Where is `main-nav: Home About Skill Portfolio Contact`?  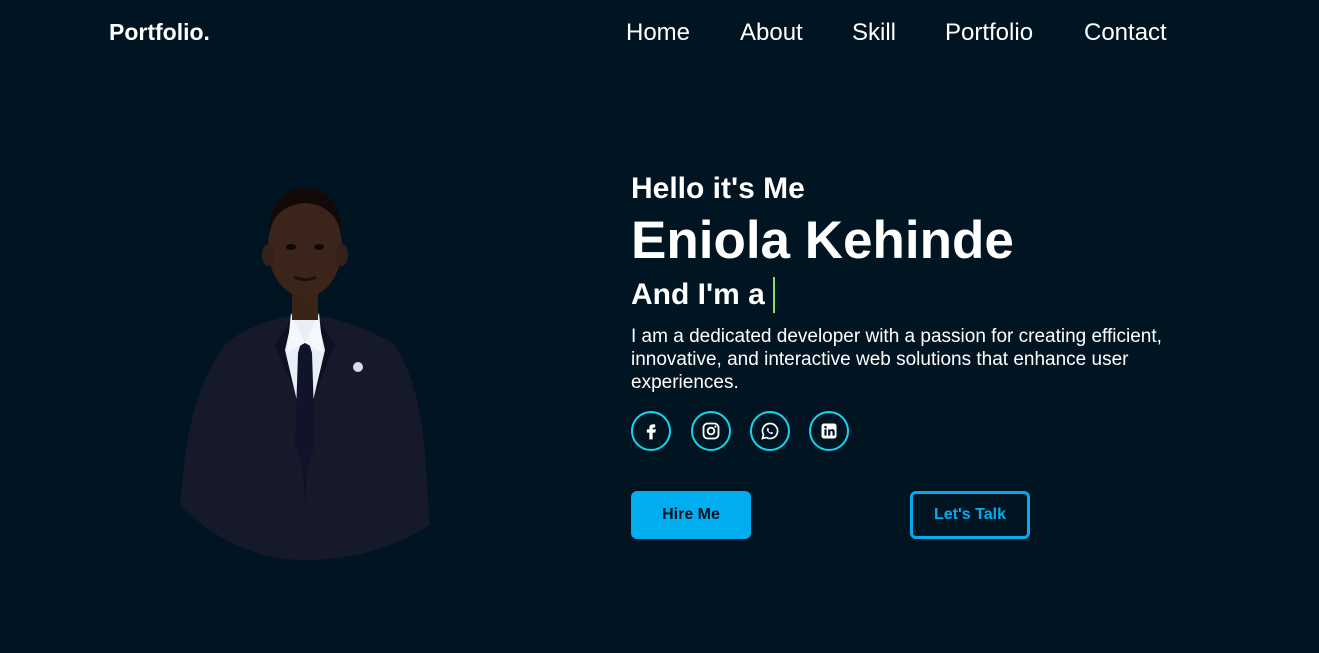
main-nav: Home About Skill Portfolio Contact is located at coordinates (659, 34).